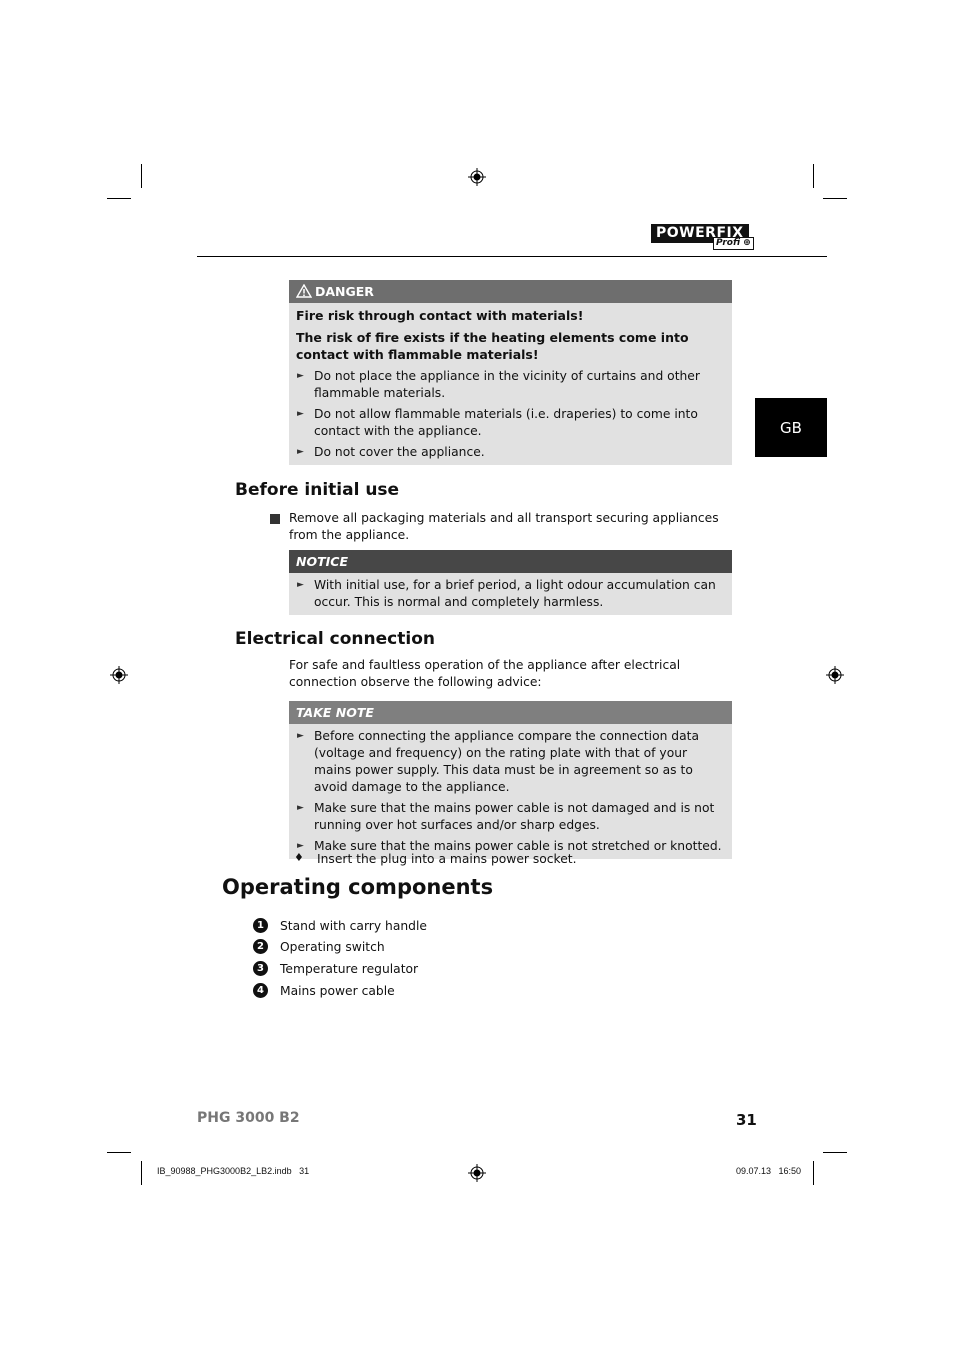  Describe the element at coordinates (510, 291) in the screenshot. I see `danger-header: DANGER` at that location.